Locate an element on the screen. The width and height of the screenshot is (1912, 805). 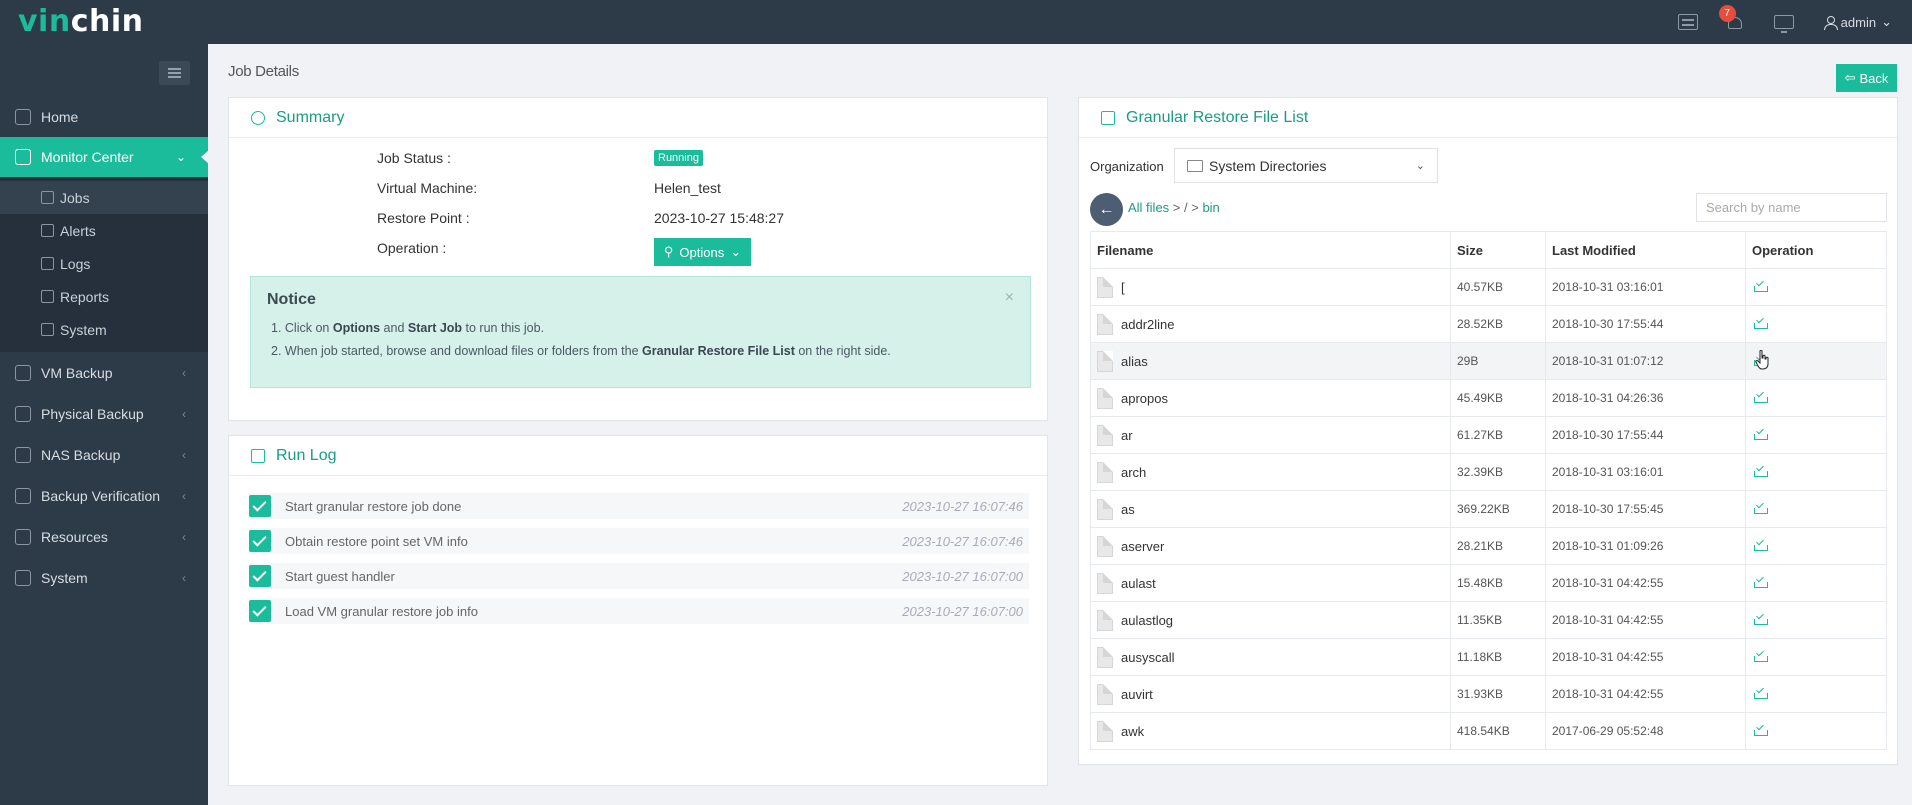
filename-cell: aserver is located at coordinates (1270, 546).